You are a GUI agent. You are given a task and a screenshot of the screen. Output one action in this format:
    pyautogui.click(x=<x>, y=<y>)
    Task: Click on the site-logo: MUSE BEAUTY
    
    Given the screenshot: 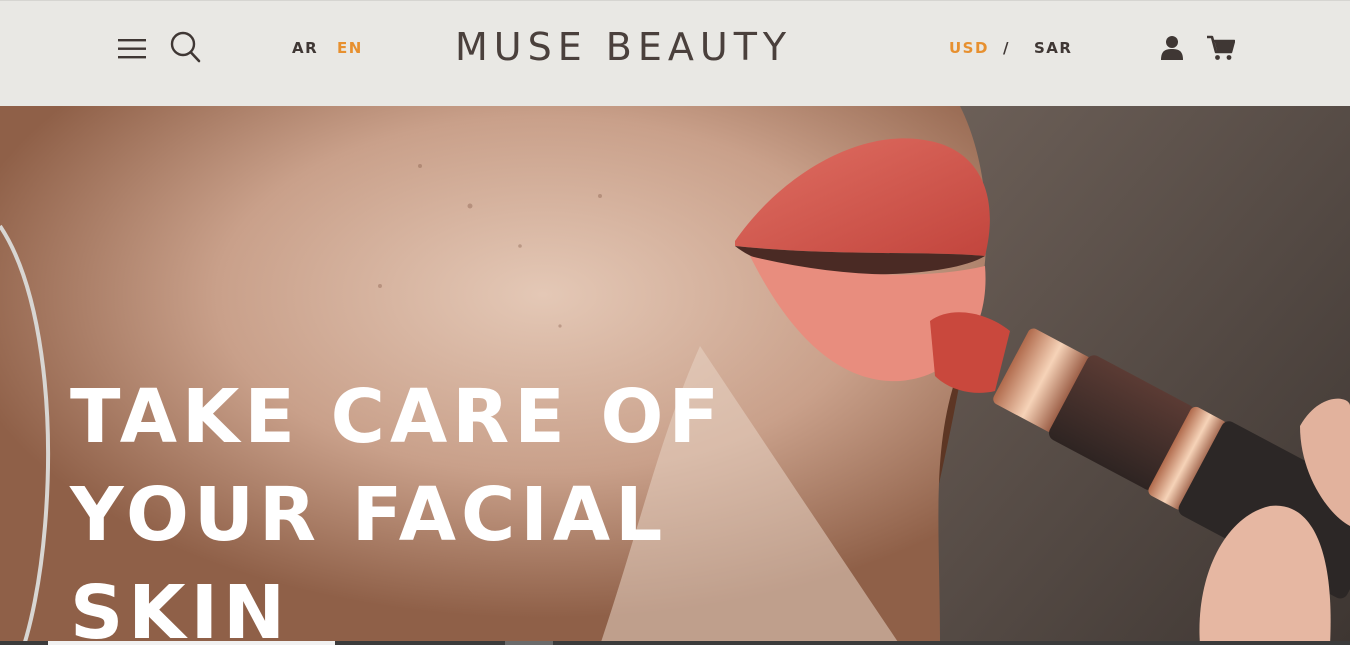 What is the action you would take?
    pyautogui.click(x=656, y=47)
    